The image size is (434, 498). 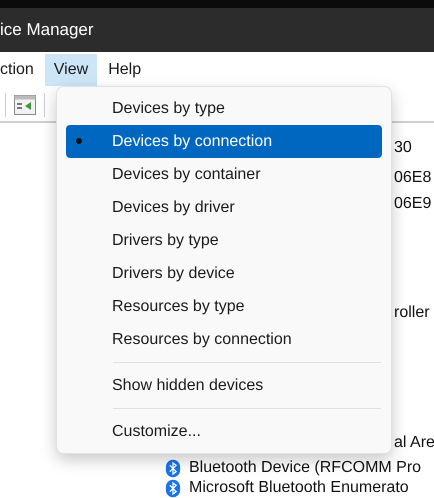 I want to click on menu-option: Drivers by device, so click(x=224, y=273).